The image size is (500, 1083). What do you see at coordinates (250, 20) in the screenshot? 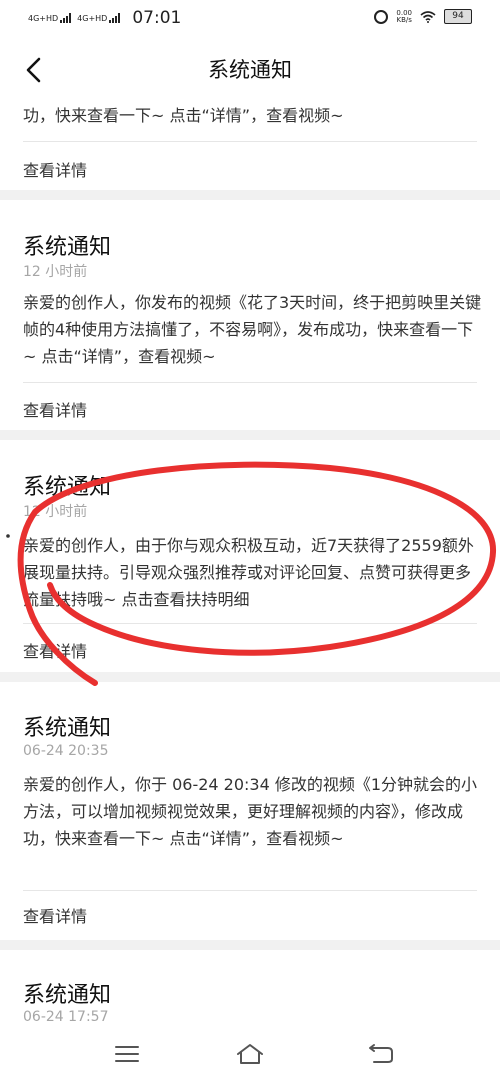
I see `status-bar: 4G+HD 4G+HD 07:01 0.00 KB/s 94` at bounding box center [250, 20].